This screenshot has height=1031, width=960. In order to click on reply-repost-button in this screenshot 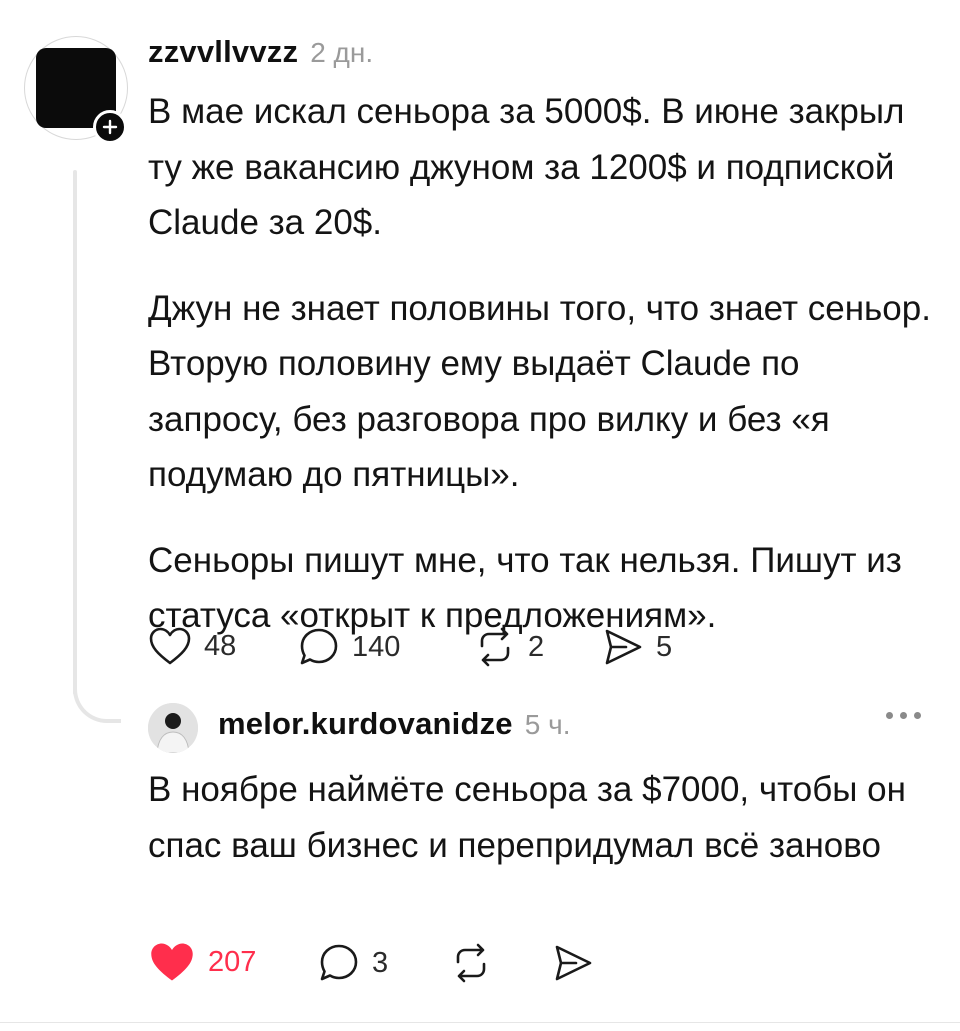, I will do `click(471, 963)`.